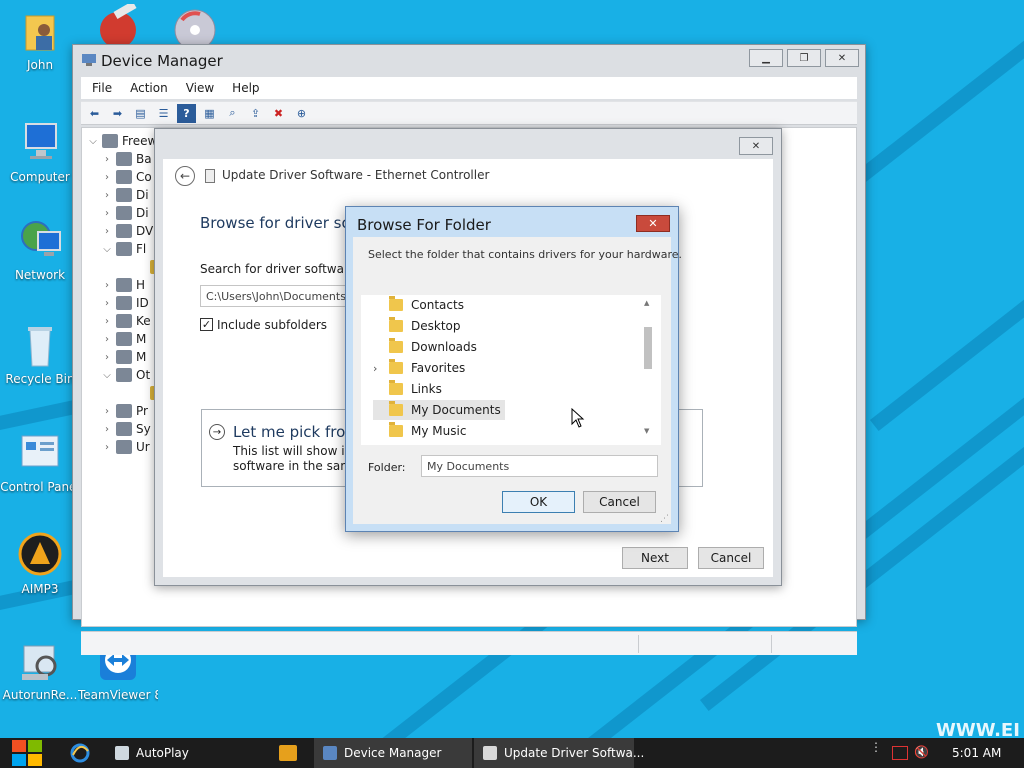 The height and width of the screenshot is (768, 1024). I want to click on driver-path-input: C:\Users\John\Documents, so click(276, 296).